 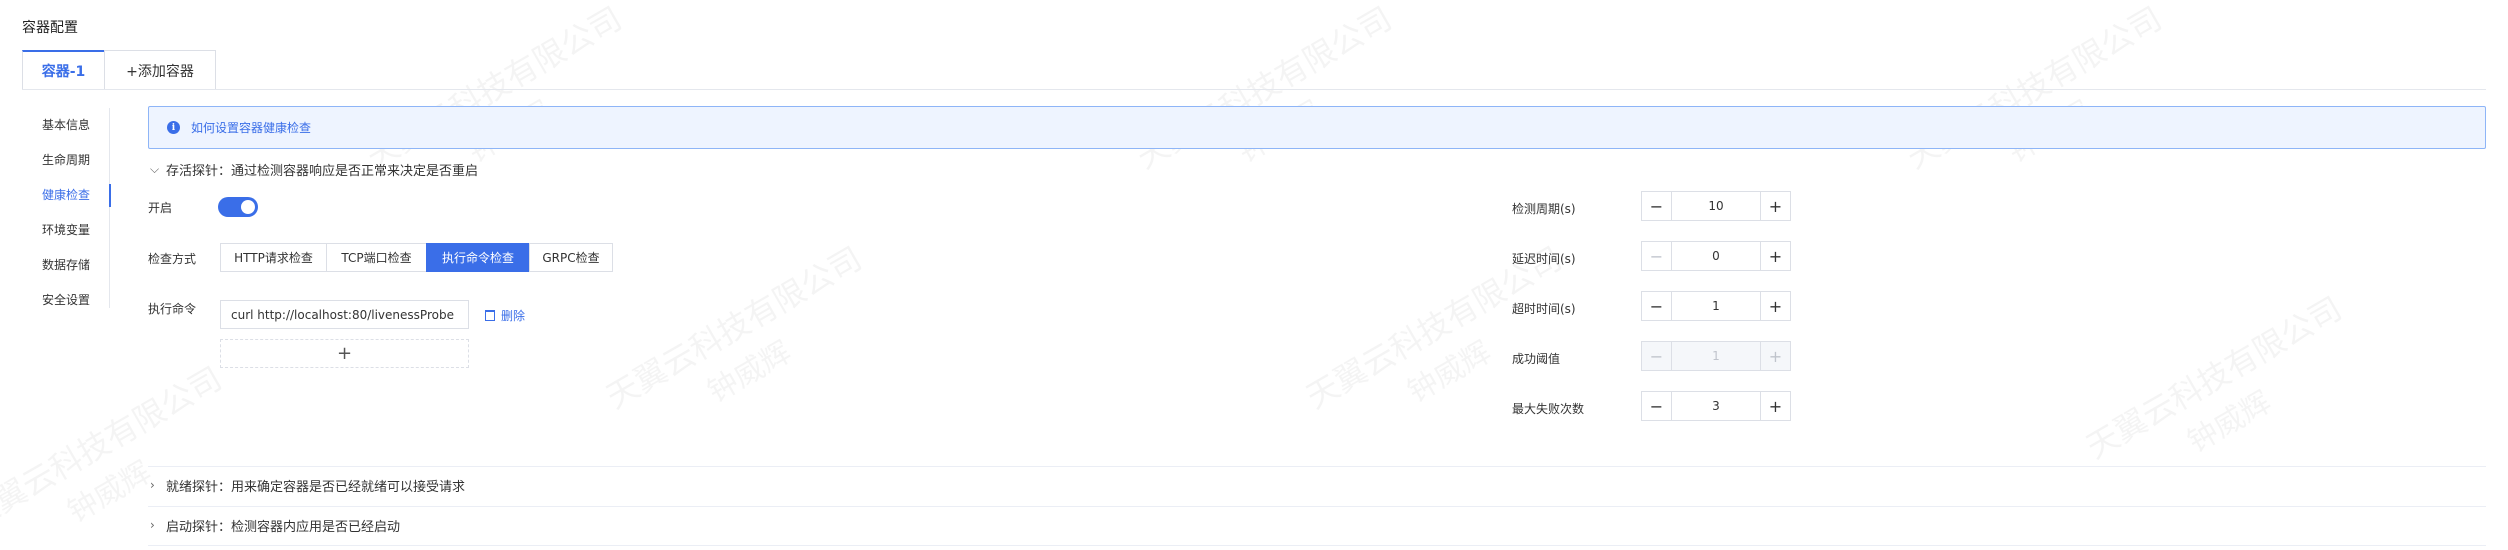 What do you see at coordinates (65, 125) in the screenshot?
I see `sidebar-item-basic-info: 基本信息` at bounding box center [65, 125].